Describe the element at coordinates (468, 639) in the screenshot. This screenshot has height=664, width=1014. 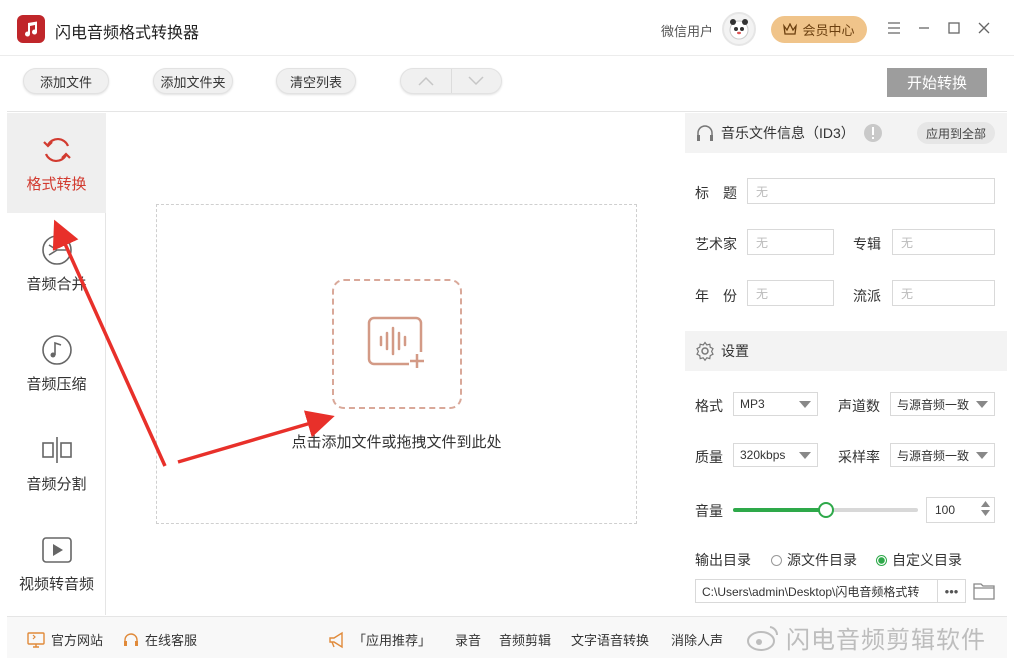
I see `footer-link-record: 录音` at that location.